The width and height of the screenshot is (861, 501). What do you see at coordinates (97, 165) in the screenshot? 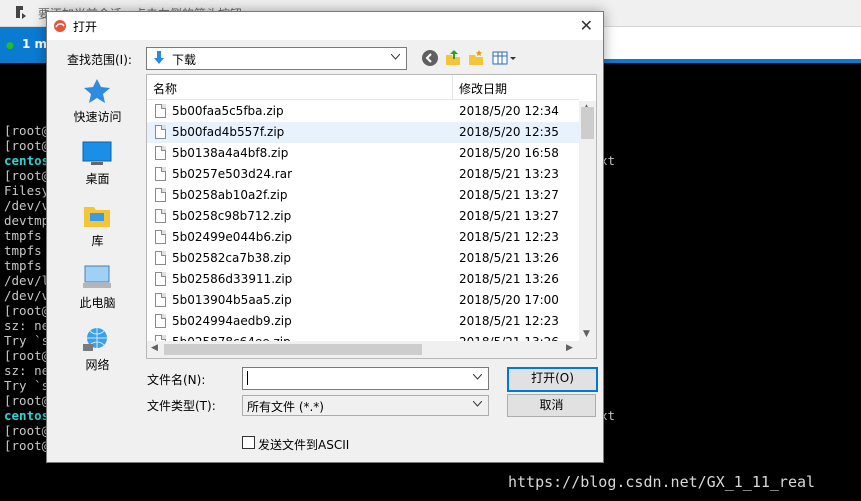
I see `place-desktop: 桌面` at bounding box center [97, 165].